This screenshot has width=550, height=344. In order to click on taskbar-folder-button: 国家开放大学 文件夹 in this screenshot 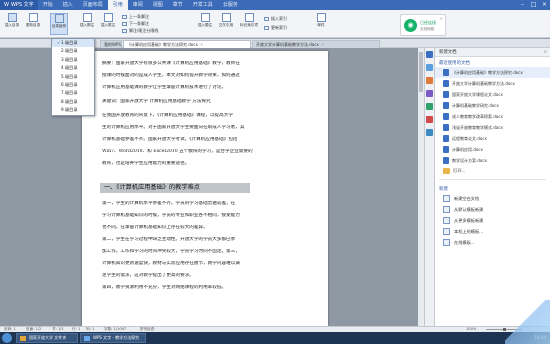, I will do `click(47, 338)`.